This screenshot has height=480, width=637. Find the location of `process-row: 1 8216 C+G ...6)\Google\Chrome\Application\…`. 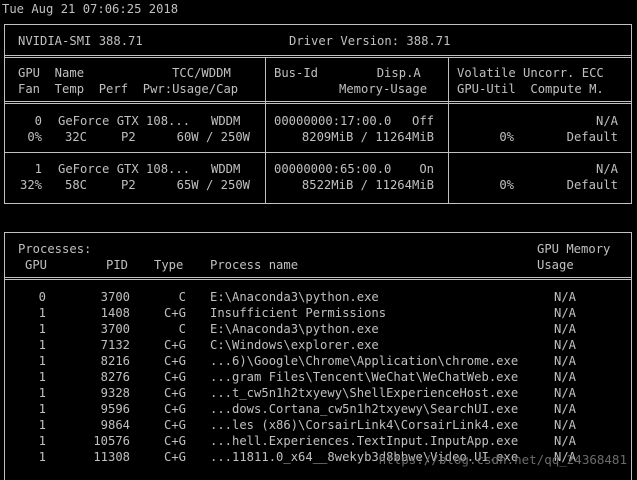

process-row: 1 8216 C+G ...6)\Google\Chrome\Application\… is located at coordinates (318, 361).